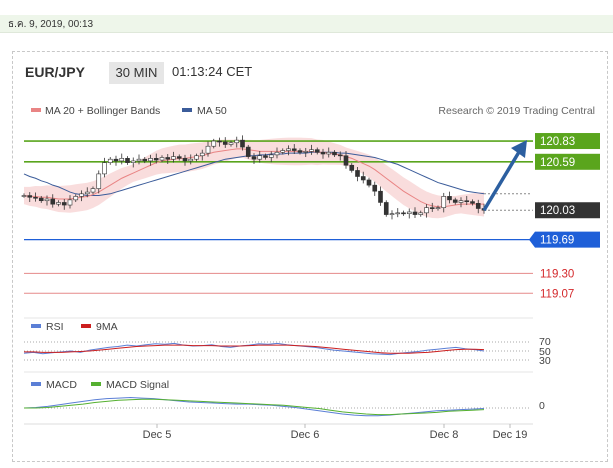 The image size is (613, 468). I want to click on current-price-label: 120.03, so click(557, 211).